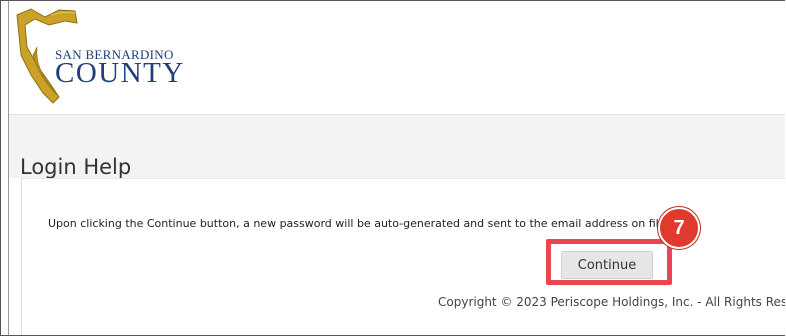 This screenshot has height=336, width=786. I want to click on logo-text-county: COUNTY, so click(120, 73).